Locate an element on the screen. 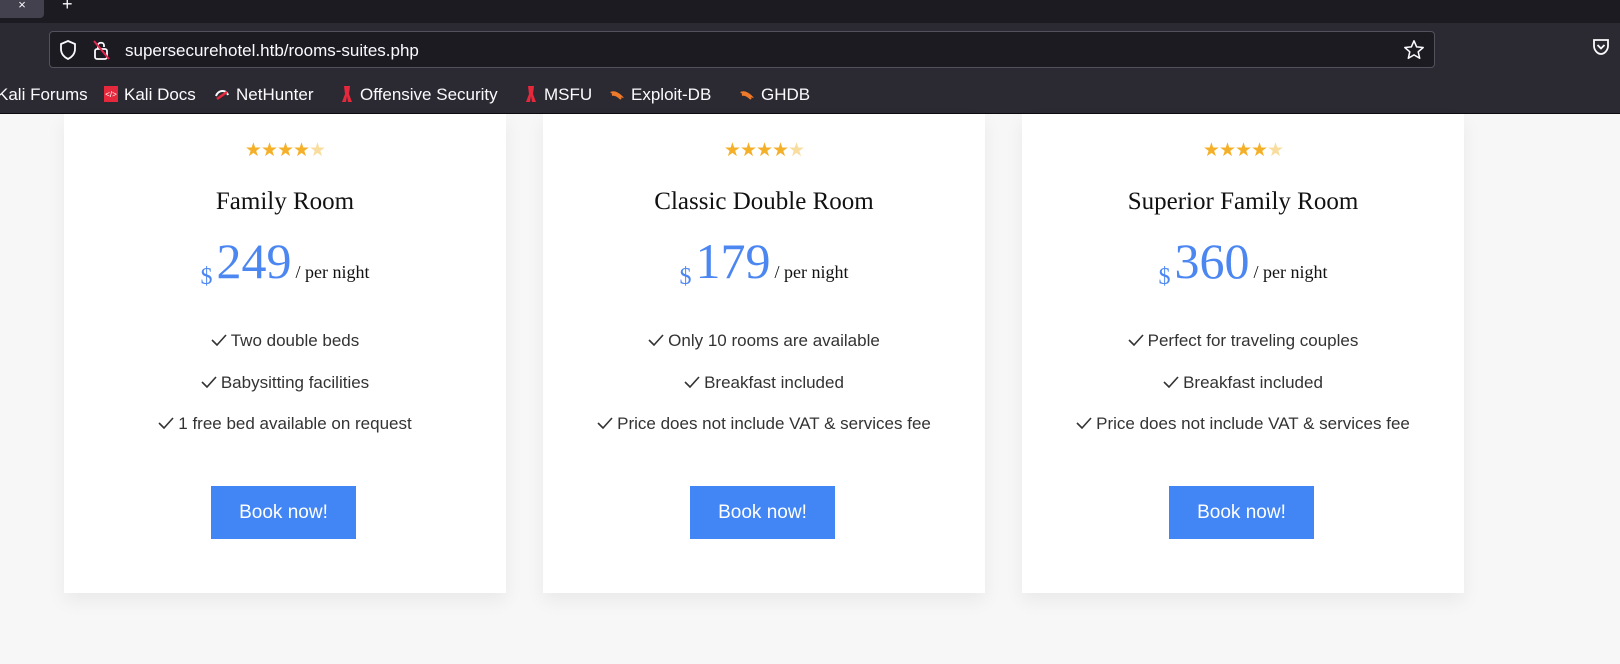 This screenshot has height=664, width=1620. room-title: Classic Double Room is located at coordinates (764, 201).